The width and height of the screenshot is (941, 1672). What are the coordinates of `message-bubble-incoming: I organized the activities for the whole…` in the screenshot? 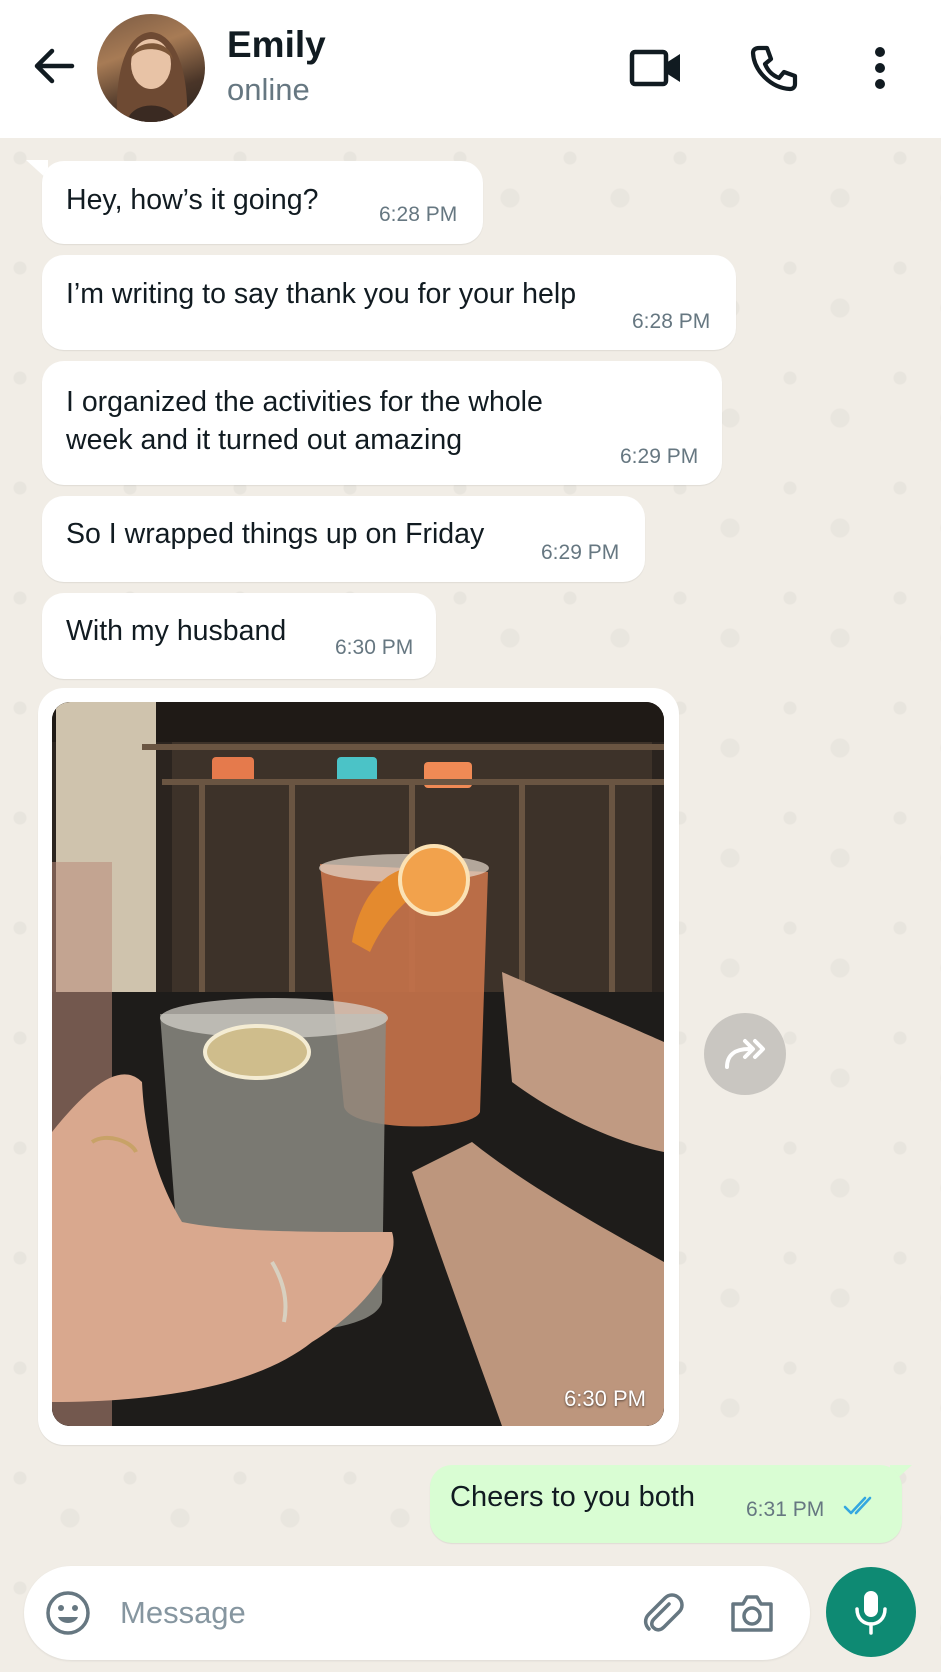 It's located at (382, 423).